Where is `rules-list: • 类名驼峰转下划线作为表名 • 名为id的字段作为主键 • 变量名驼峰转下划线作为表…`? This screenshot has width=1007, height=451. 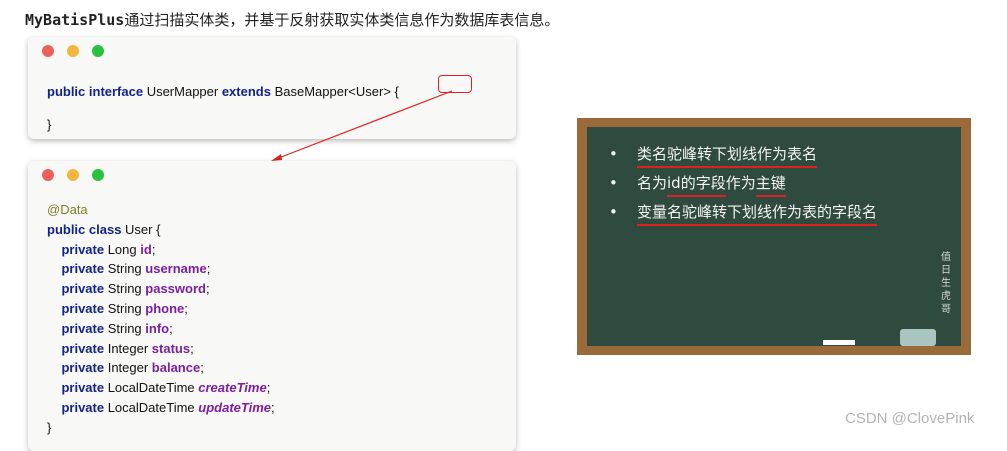
rules-list: • 类名驼峰转下划线作为表名 • 名为id的字段作为主键 • 变量名驼峰转下划线作为表… is located at coordinates (743, 186).